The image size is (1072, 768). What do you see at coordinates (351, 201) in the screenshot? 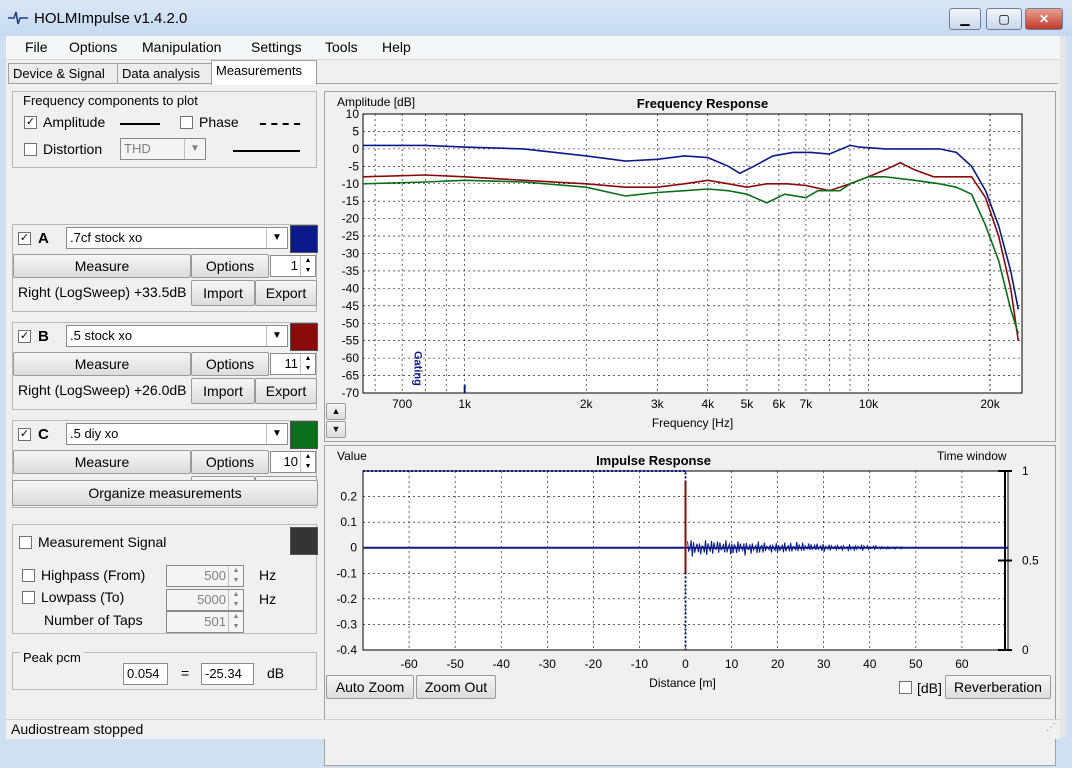
I see `y-tick-label: -15` at bounding box center [351, 201].